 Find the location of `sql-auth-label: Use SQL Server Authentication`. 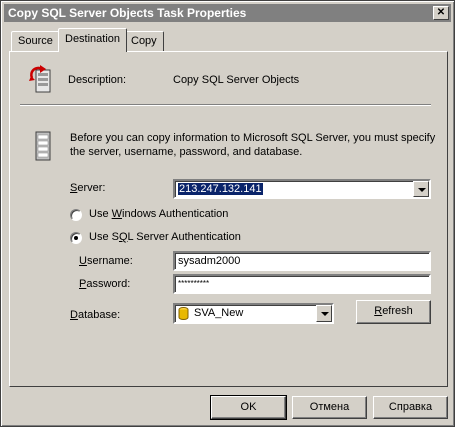

sql-auth-label: Use SQL Server Authentication is located at coordinates (165, 237).